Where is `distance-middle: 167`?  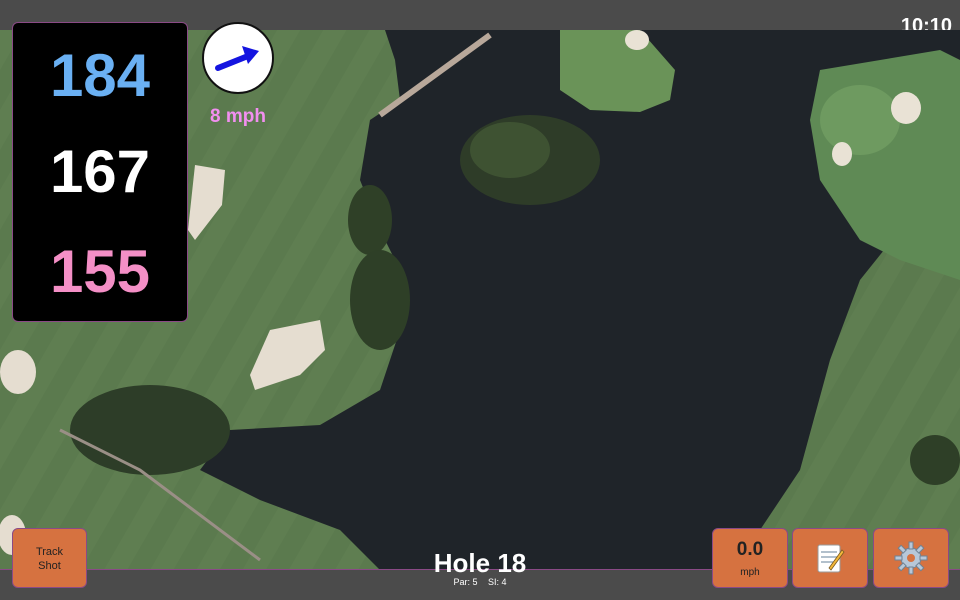 distance-middle: 167 is located at coordinates (100, 171).